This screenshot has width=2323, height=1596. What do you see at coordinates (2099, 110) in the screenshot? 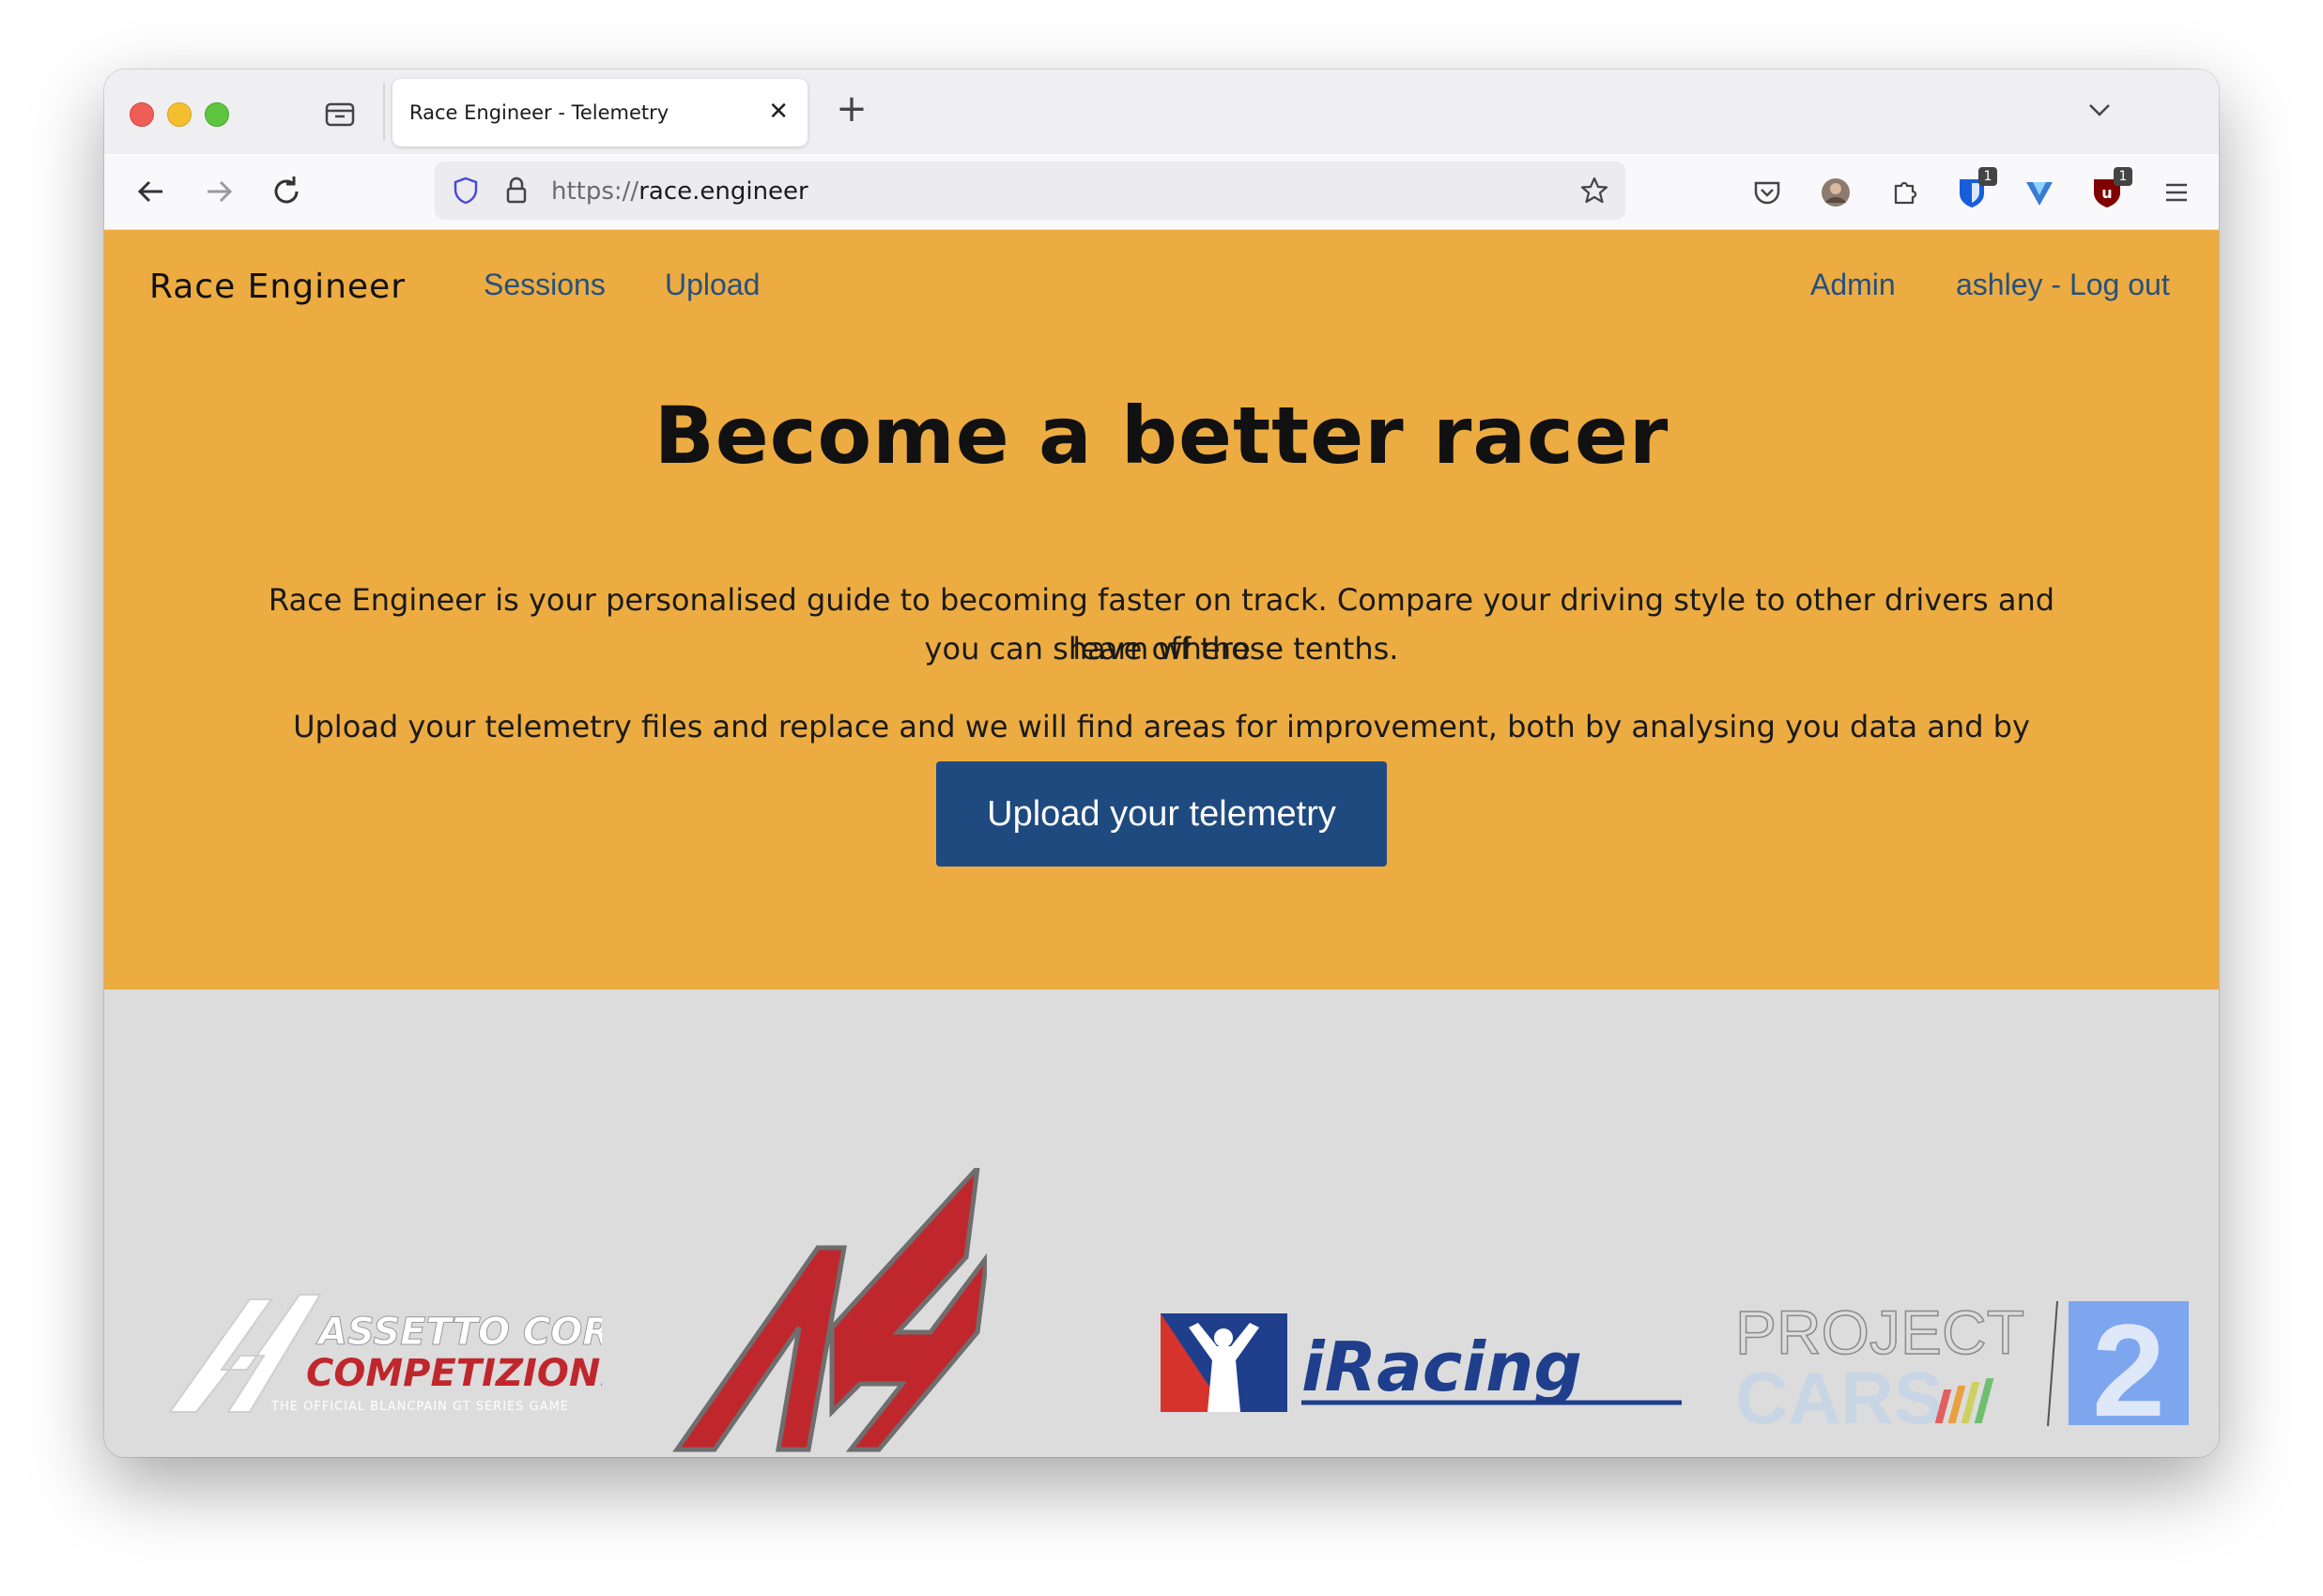
I see `chevron-down-icon` at bounding box center [2099, 110].